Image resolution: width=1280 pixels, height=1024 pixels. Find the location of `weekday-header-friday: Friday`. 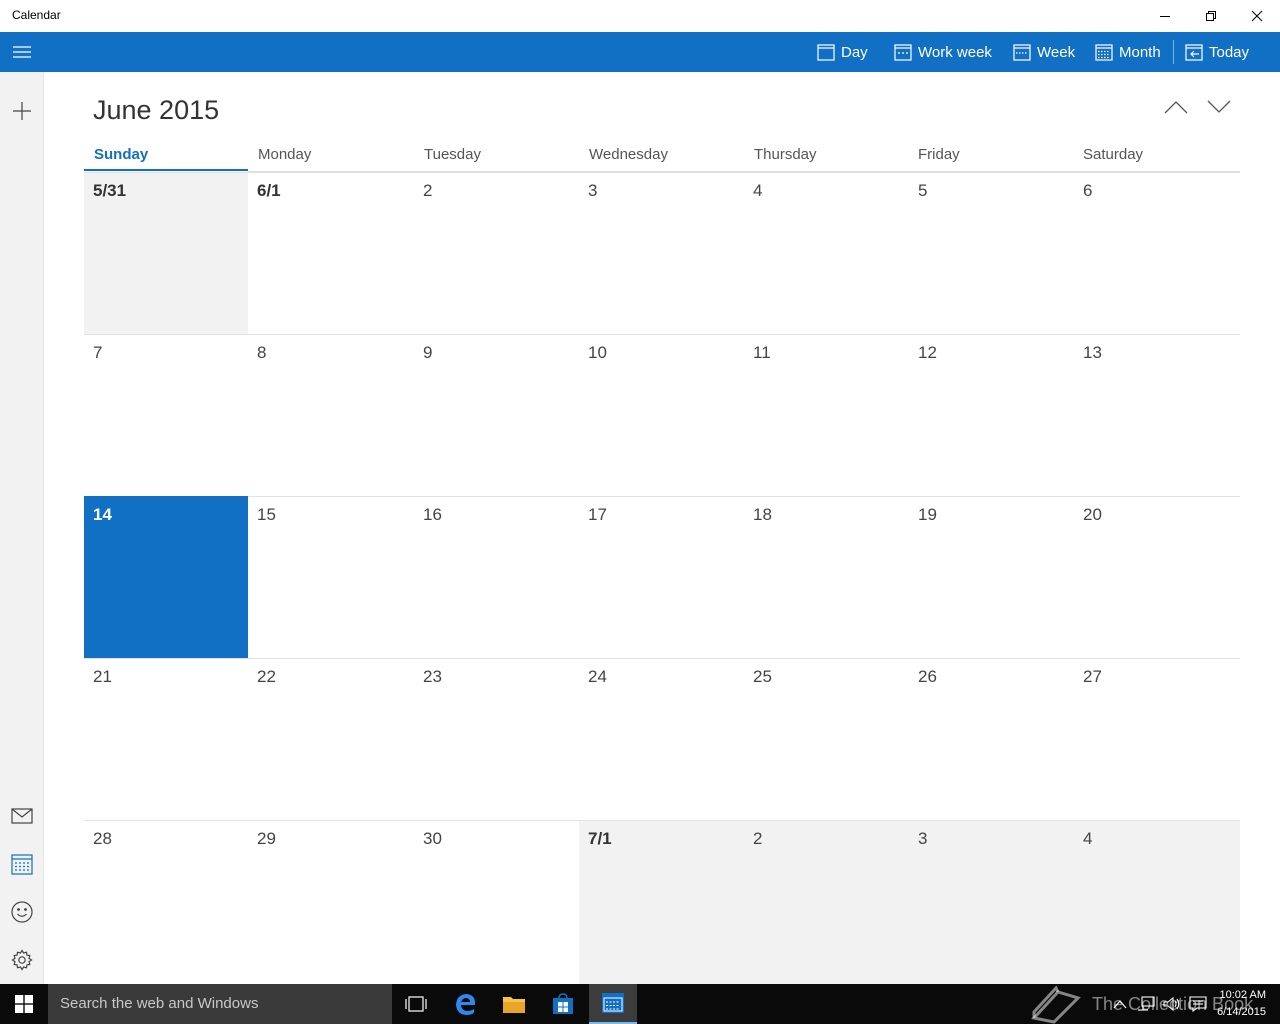

weekday-header-friday: Friday is located at coordinates (939, 154).